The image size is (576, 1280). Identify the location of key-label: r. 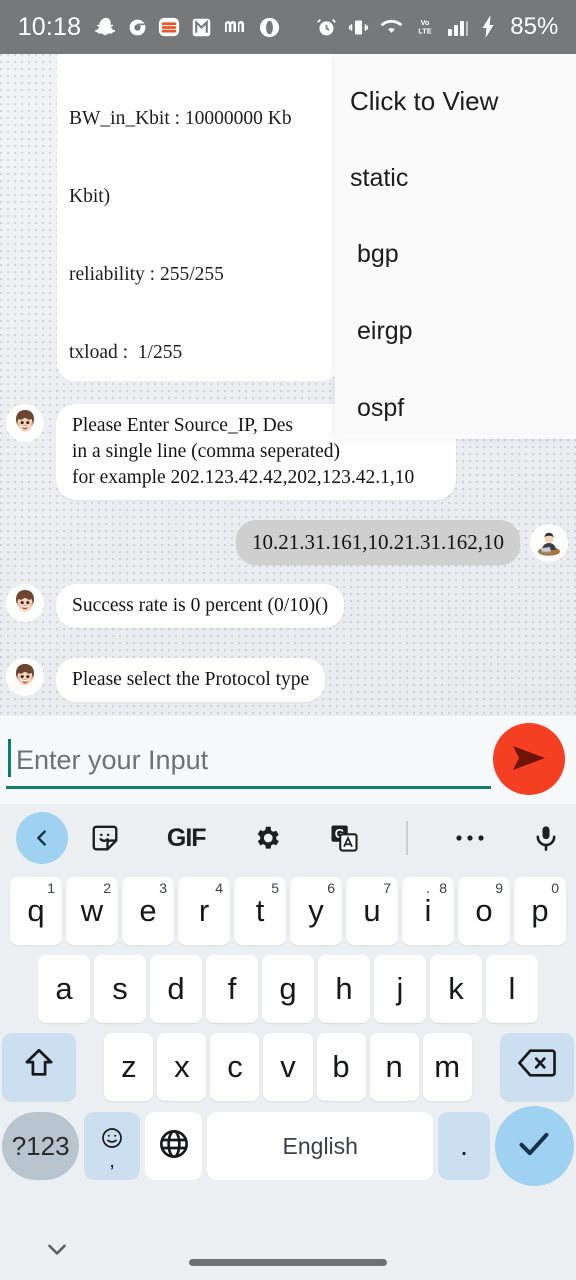
(204, 910).